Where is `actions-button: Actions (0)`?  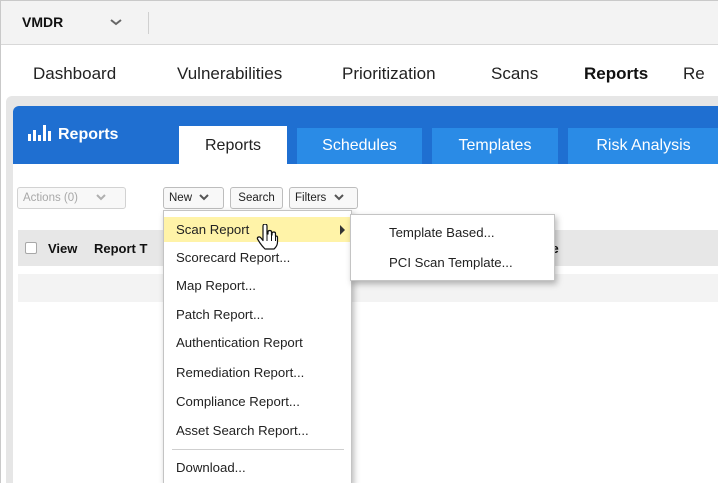
actions-button: Actions (0) is located at coordinates (71, 198).